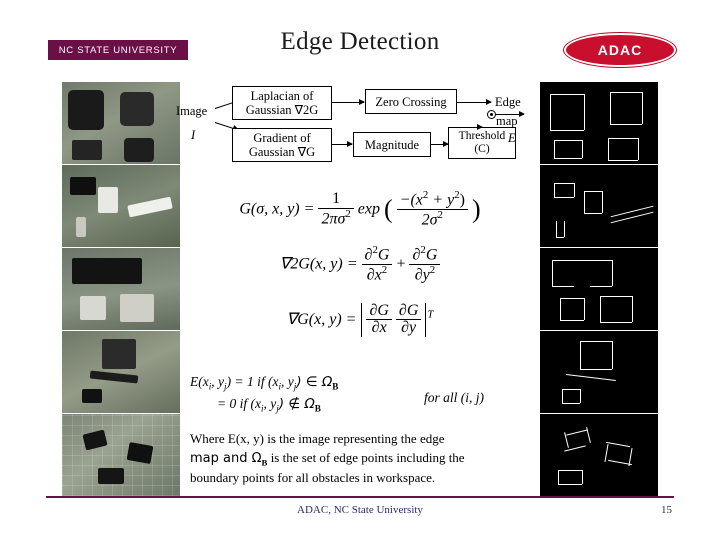 This screenshot has width=720, height=540. I want to click on equation-gaussian-open-paren: (, so click(388, 209).